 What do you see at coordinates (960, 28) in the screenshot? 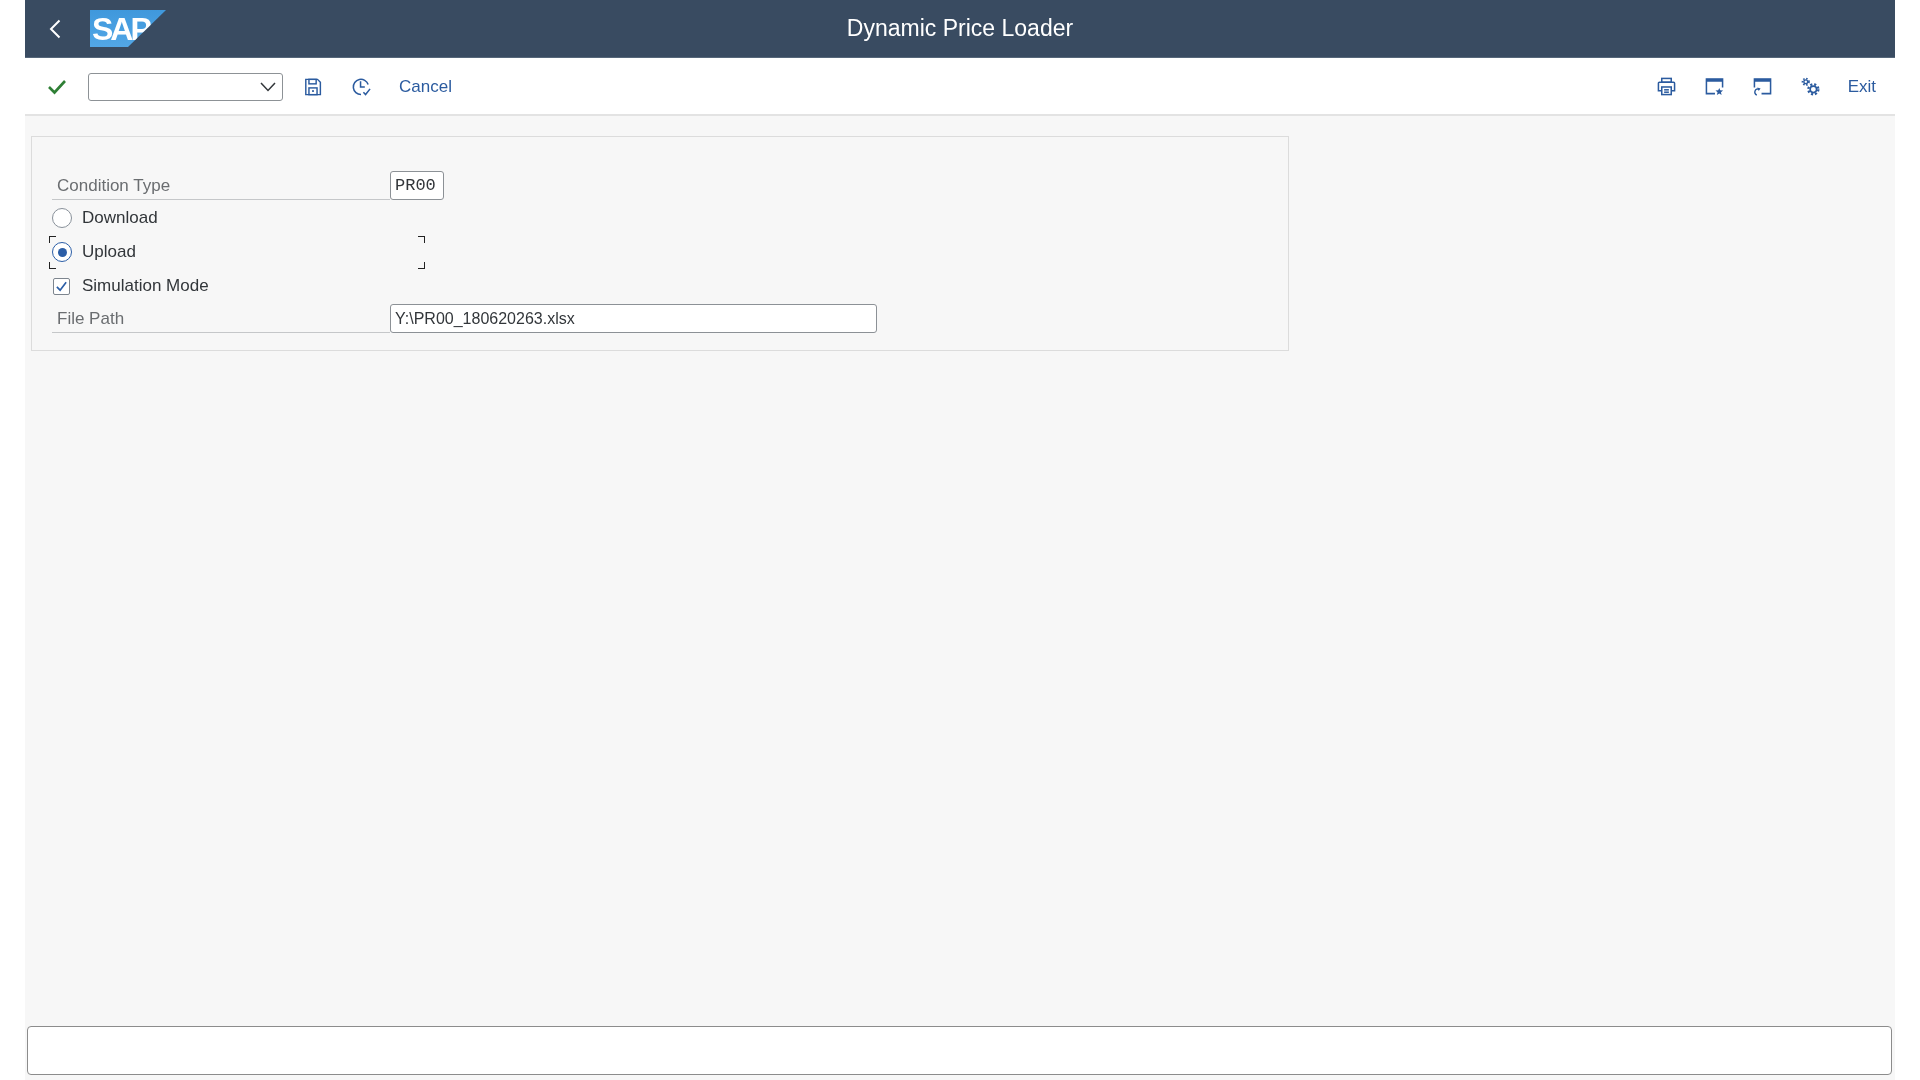
I see `app-title: Dynamic Price Loader` at bounding box center [960, 28].